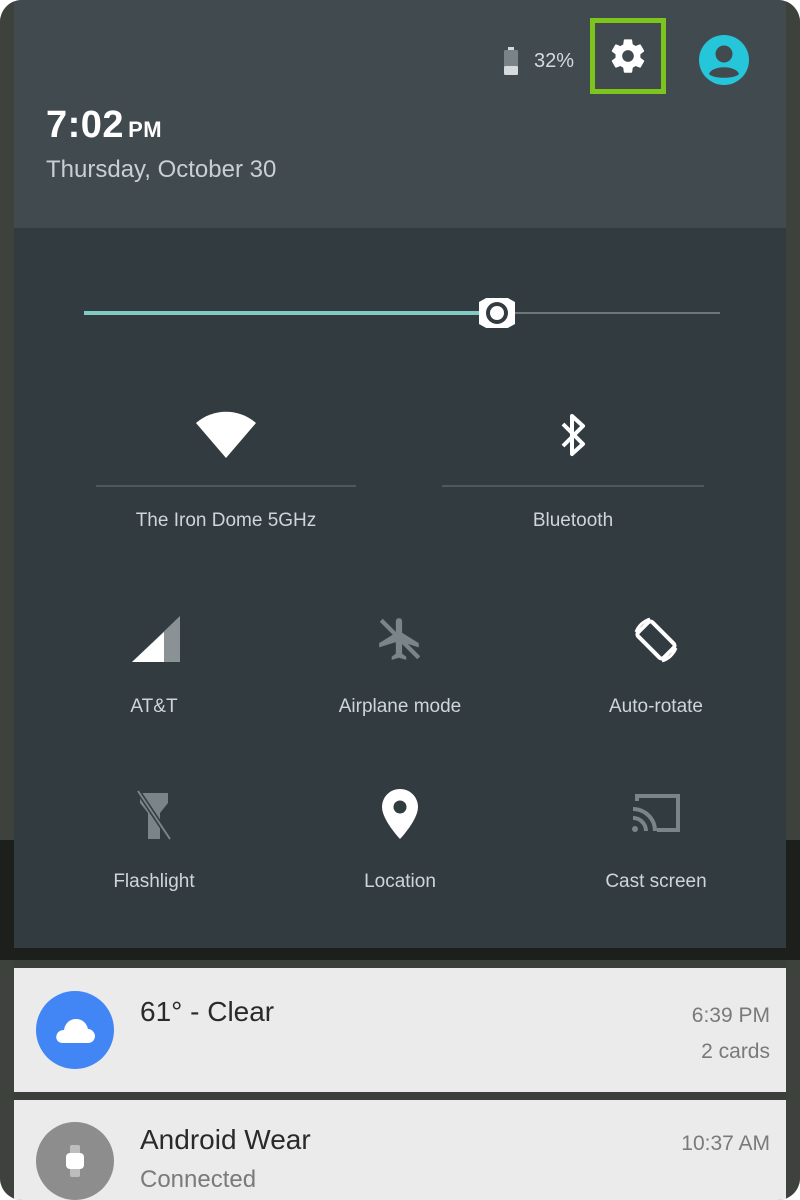 The width and height of the screenshot is (800, 1200). I want to click on clock-time: 7:02, so click(85, 125).